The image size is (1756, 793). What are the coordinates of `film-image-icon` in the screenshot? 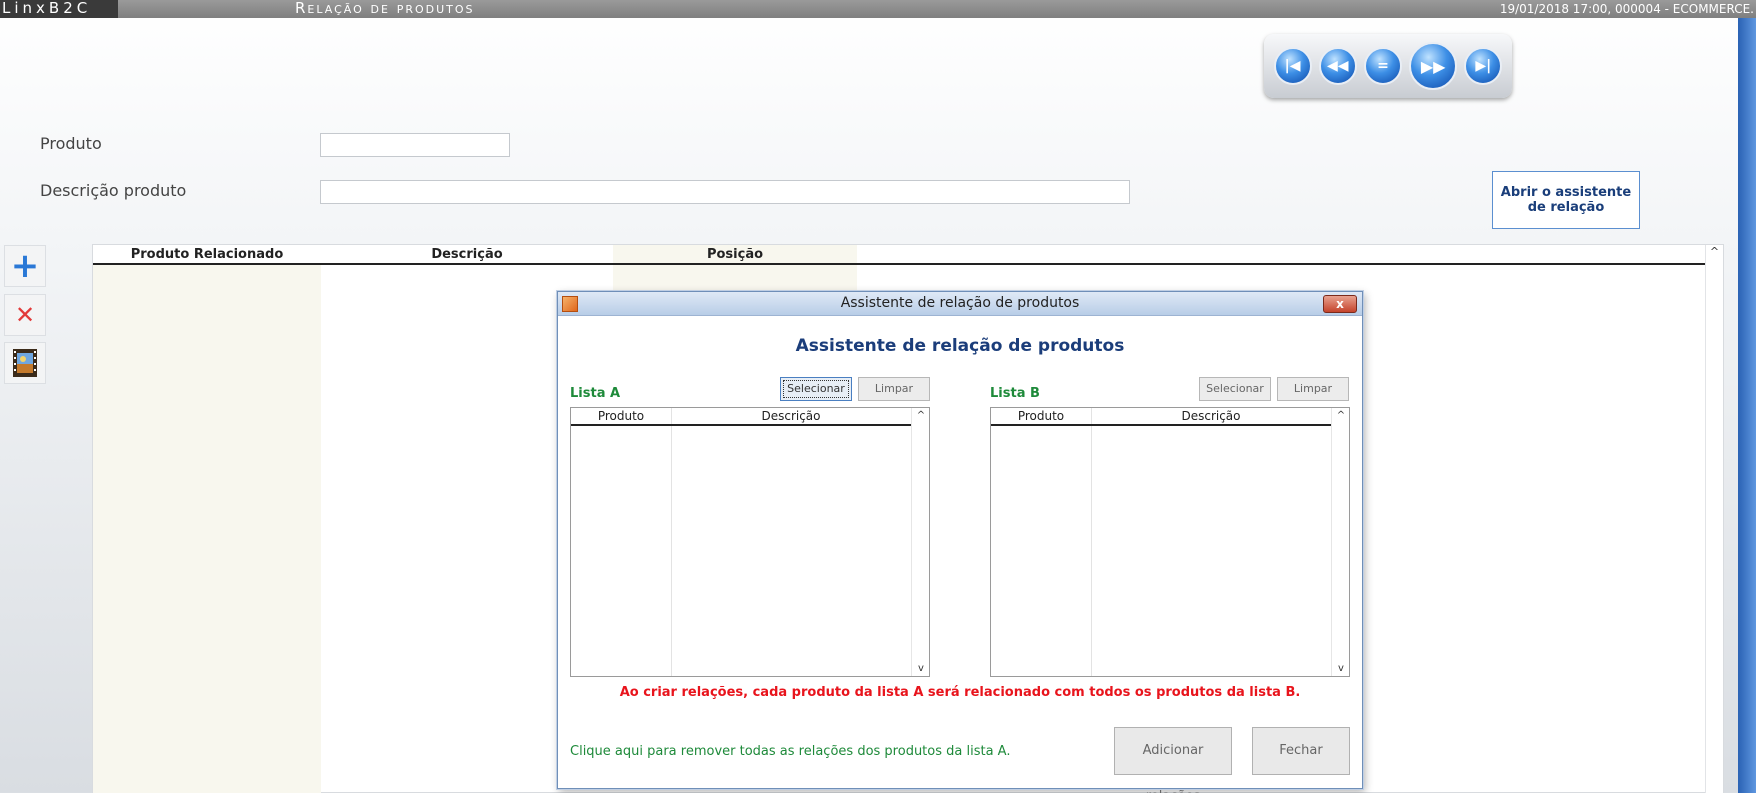 It's located at (25, 363).